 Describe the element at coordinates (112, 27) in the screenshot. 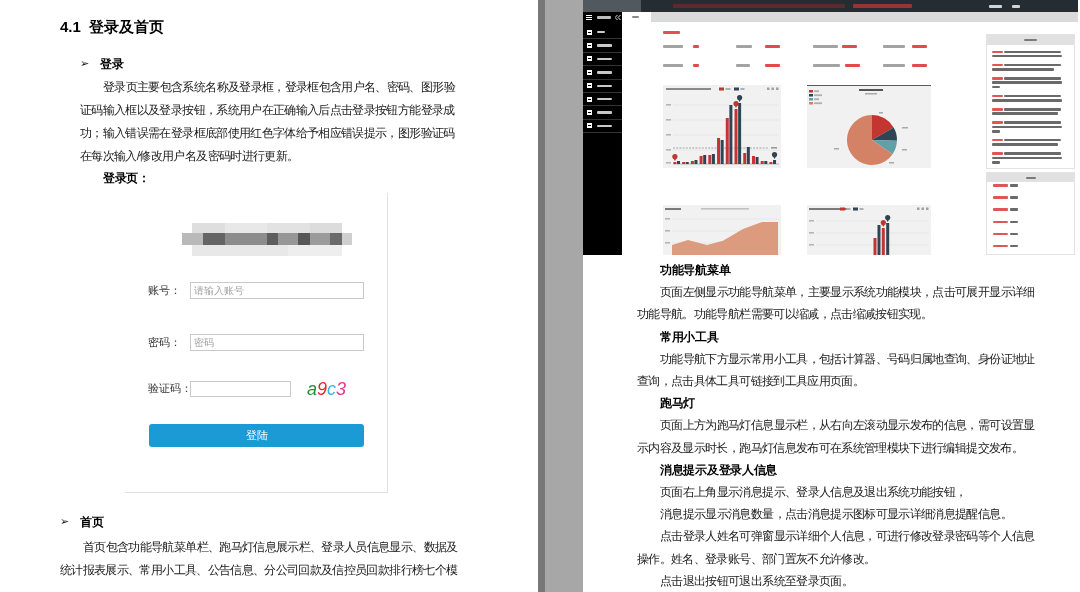

I see `section-heading: 4.1 登录及首页` at that location.